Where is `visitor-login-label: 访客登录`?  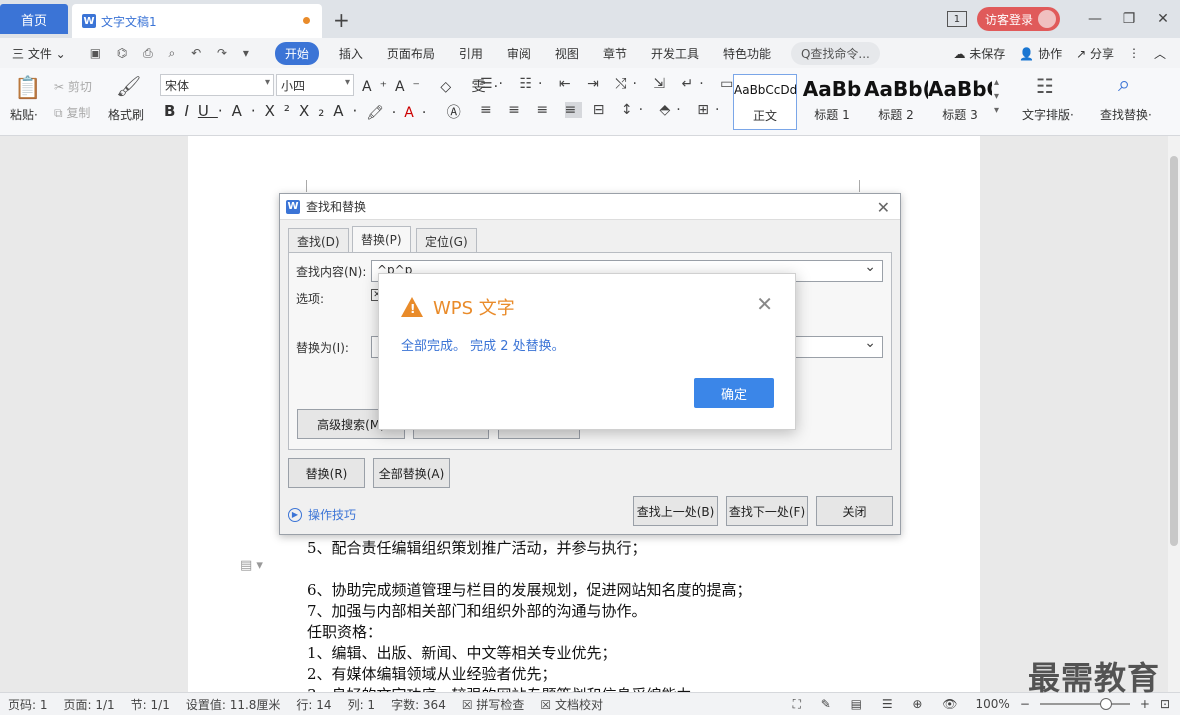 visitor-login-label: 访客登录 is located at coordinates (1008, 19).